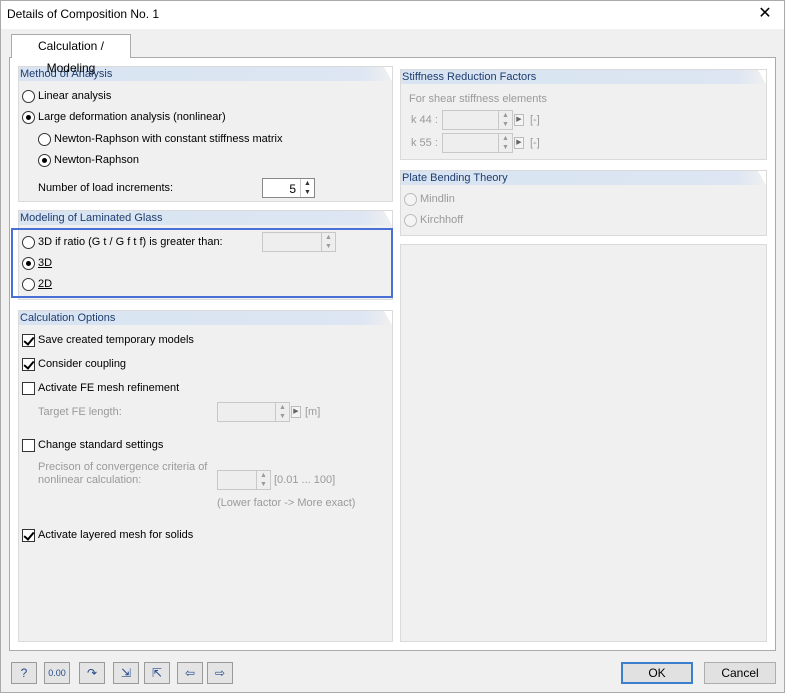 This screenshot has height=693, width=785. I want to click on target-fe-label: Target FE length:, so click(80, 412).